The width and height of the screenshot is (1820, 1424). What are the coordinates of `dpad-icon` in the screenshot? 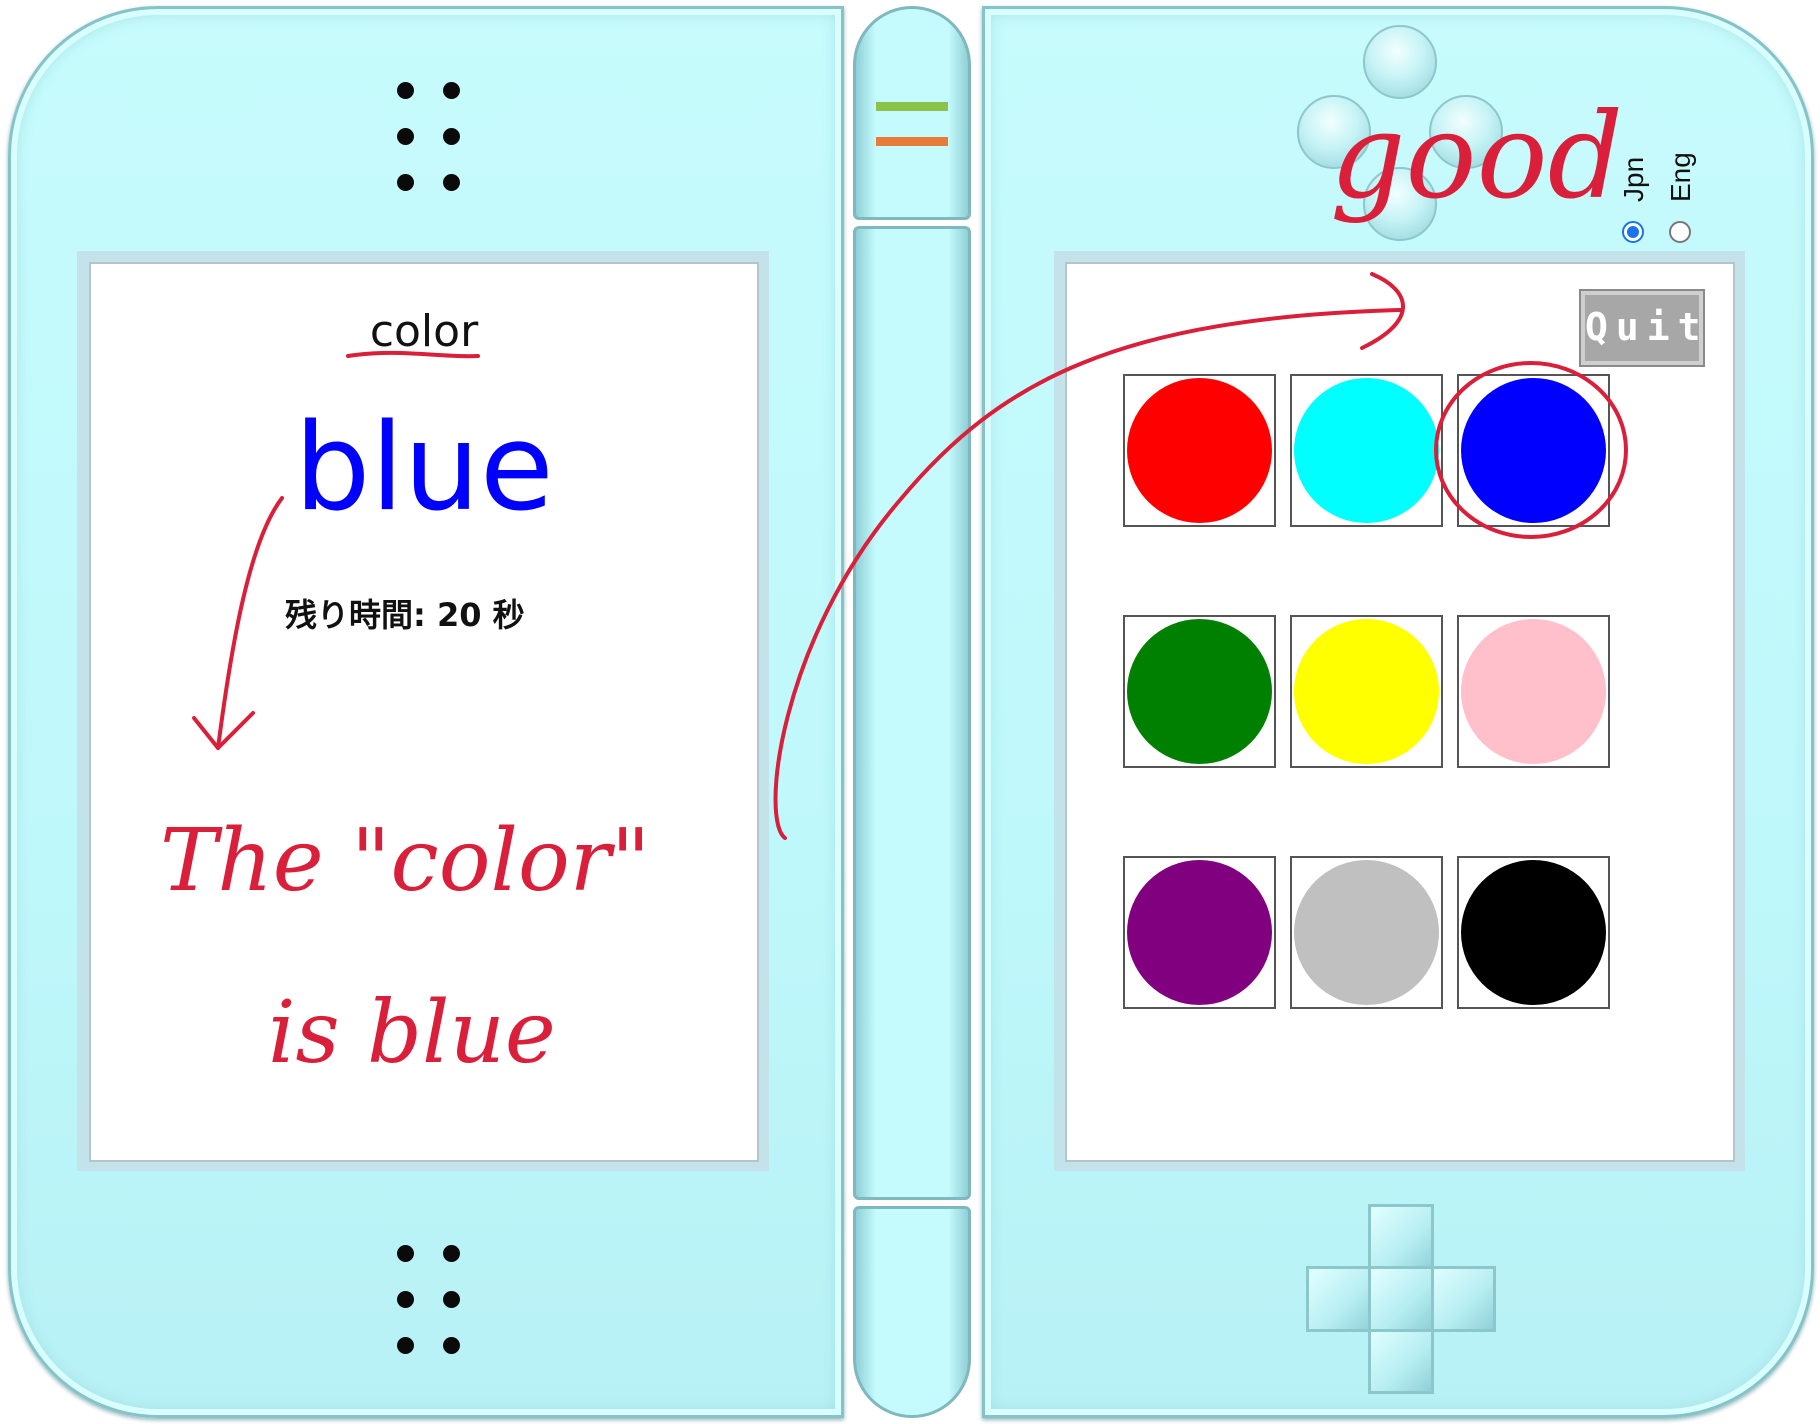 It's located at (1401, 1299).